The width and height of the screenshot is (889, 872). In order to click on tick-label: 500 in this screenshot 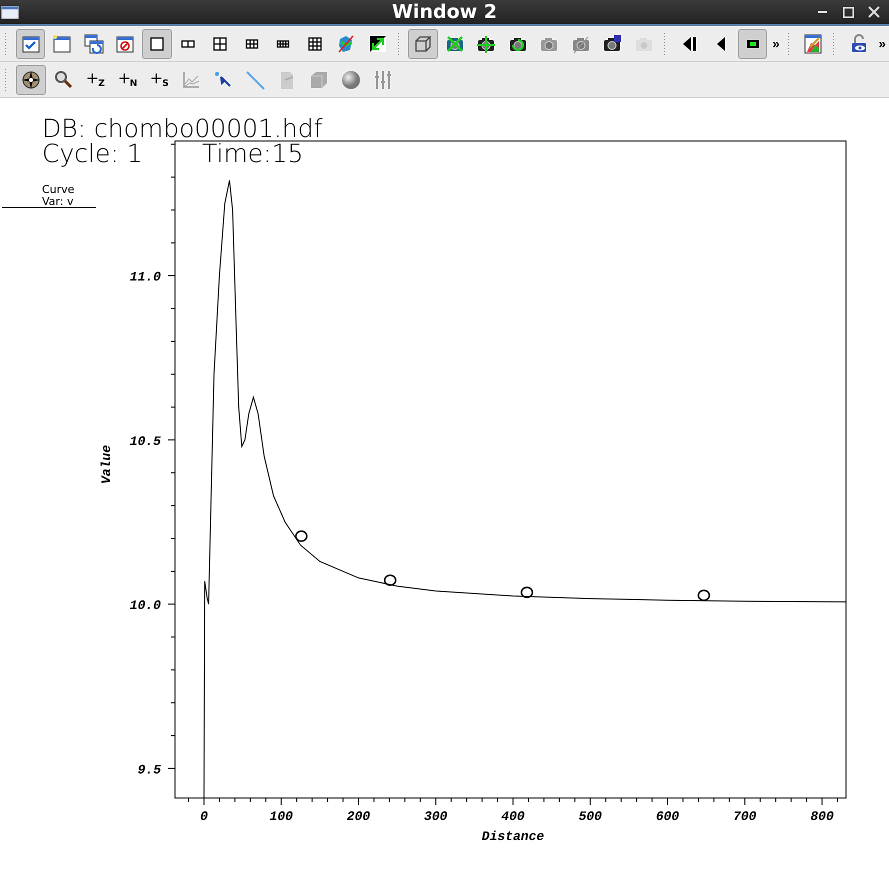, I will do `click(590, 816)`.